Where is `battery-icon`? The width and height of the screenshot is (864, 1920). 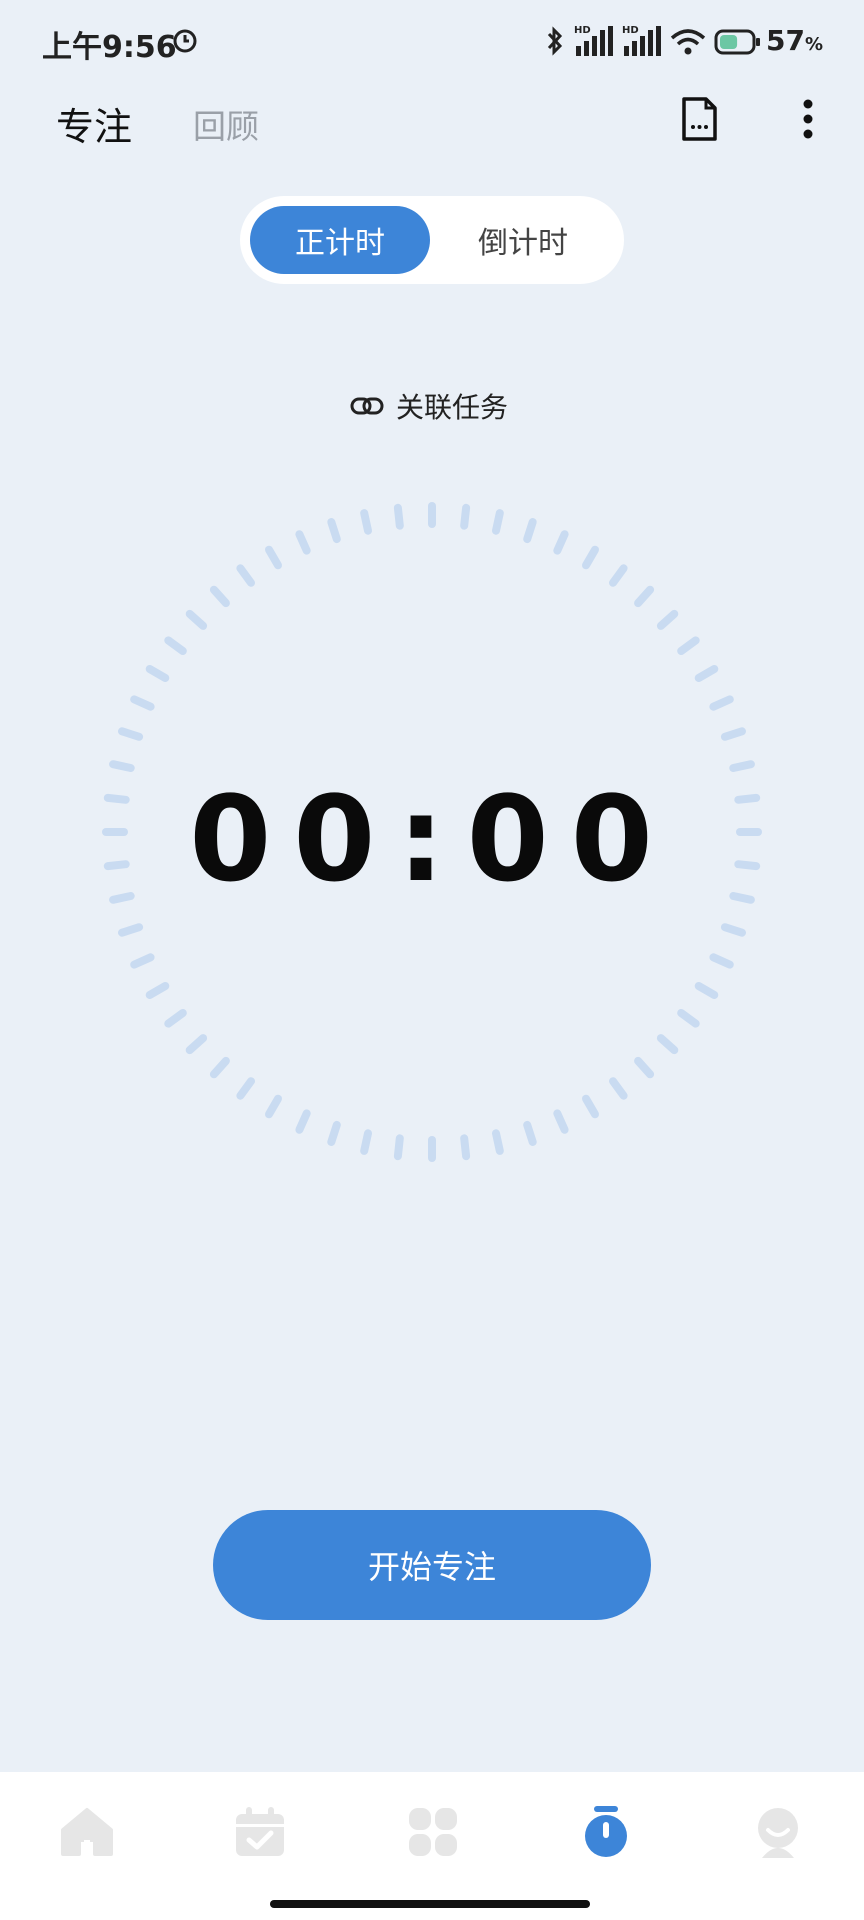
battery-icon is located at coordinates (737, 42).